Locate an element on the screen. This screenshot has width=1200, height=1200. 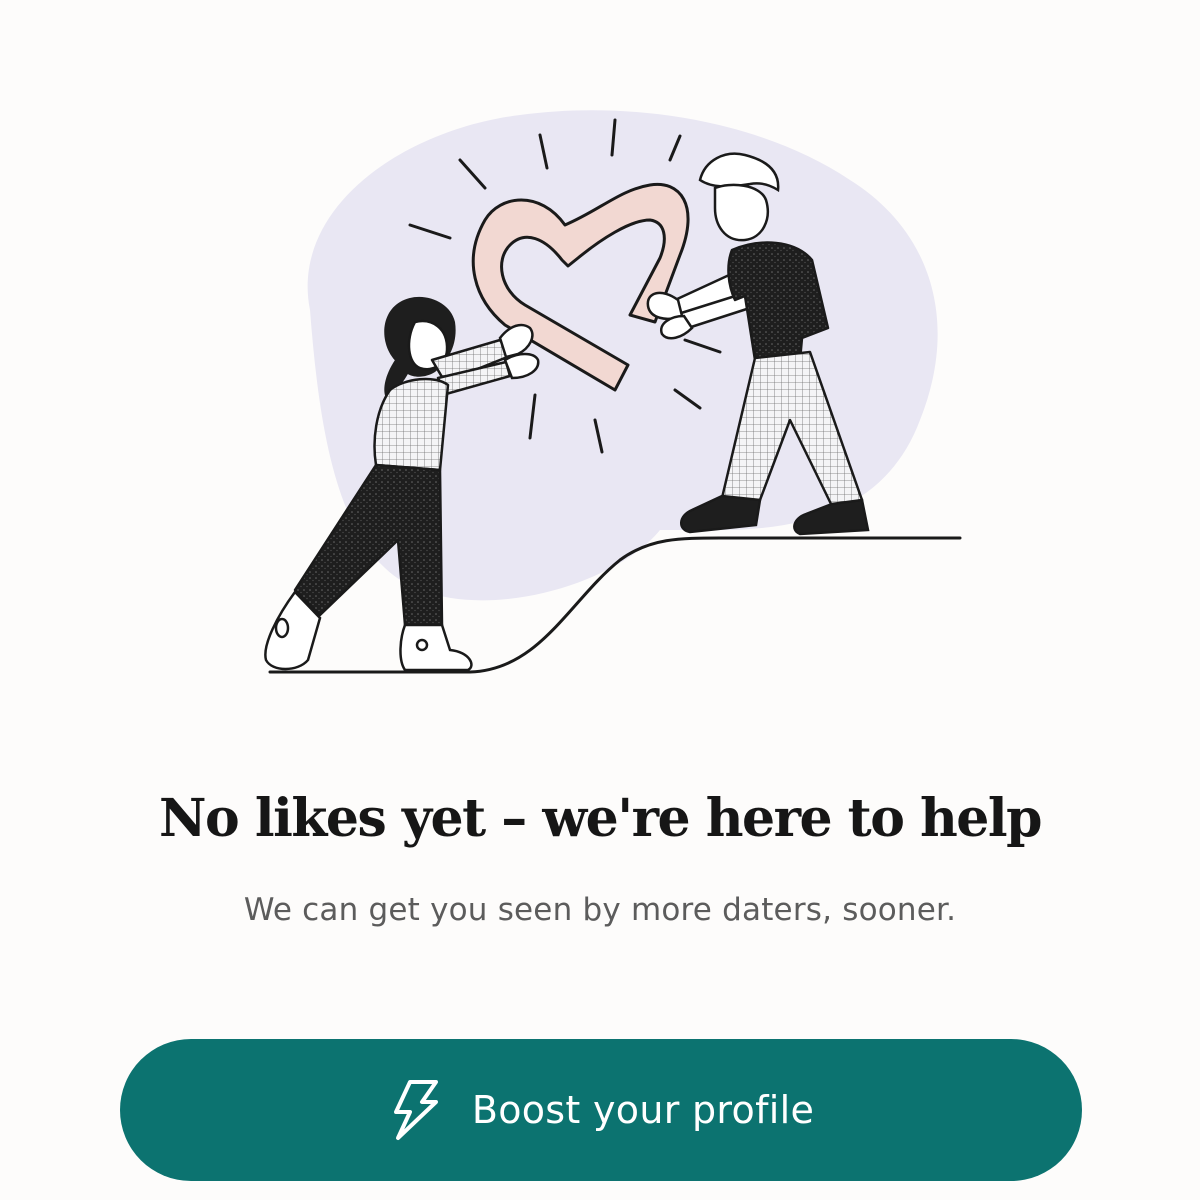
boost-profile-button: Boost your profile is located at coordinates (601, 1110).